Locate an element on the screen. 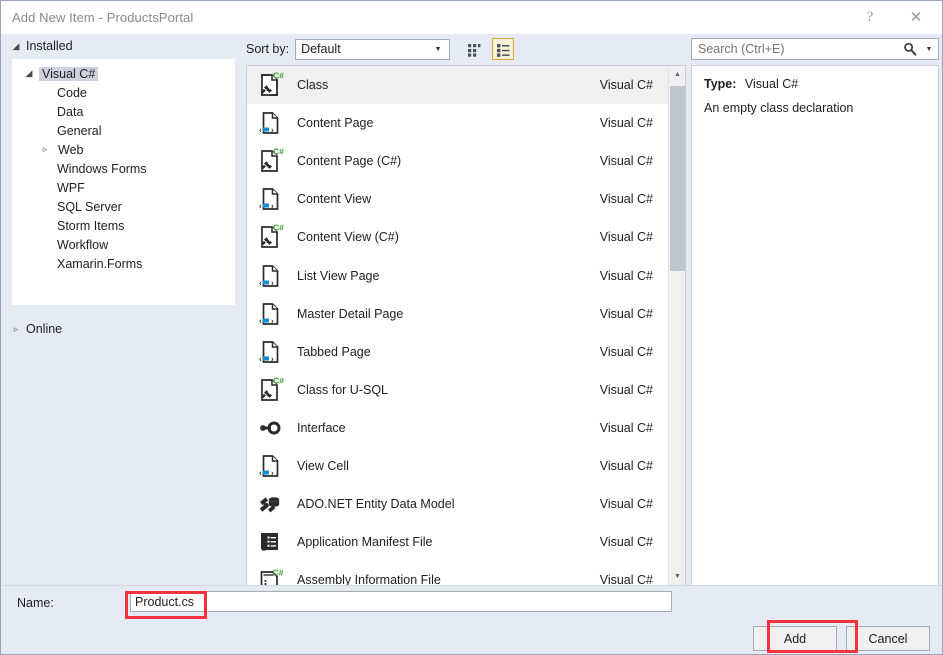  dialog-title: Add New Item - ProductsPortal is located at coordinates (103, 17).